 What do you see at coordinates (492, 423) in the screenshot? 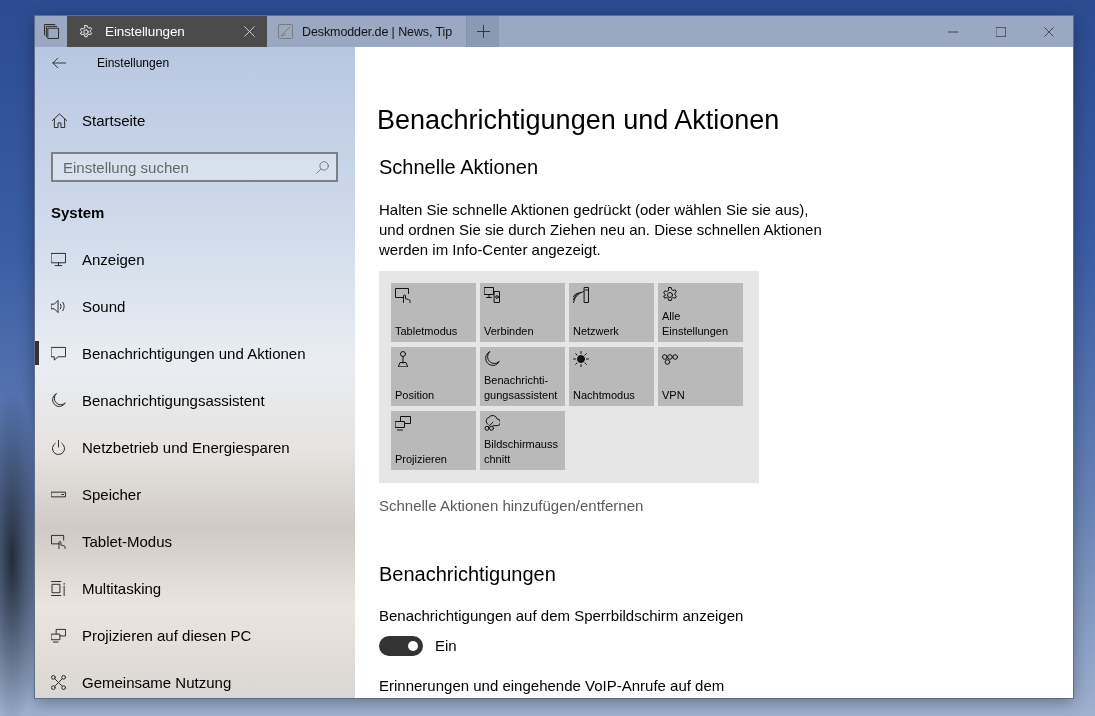
I see `cloud-scissors-icon` at bounding box center [492, 423].